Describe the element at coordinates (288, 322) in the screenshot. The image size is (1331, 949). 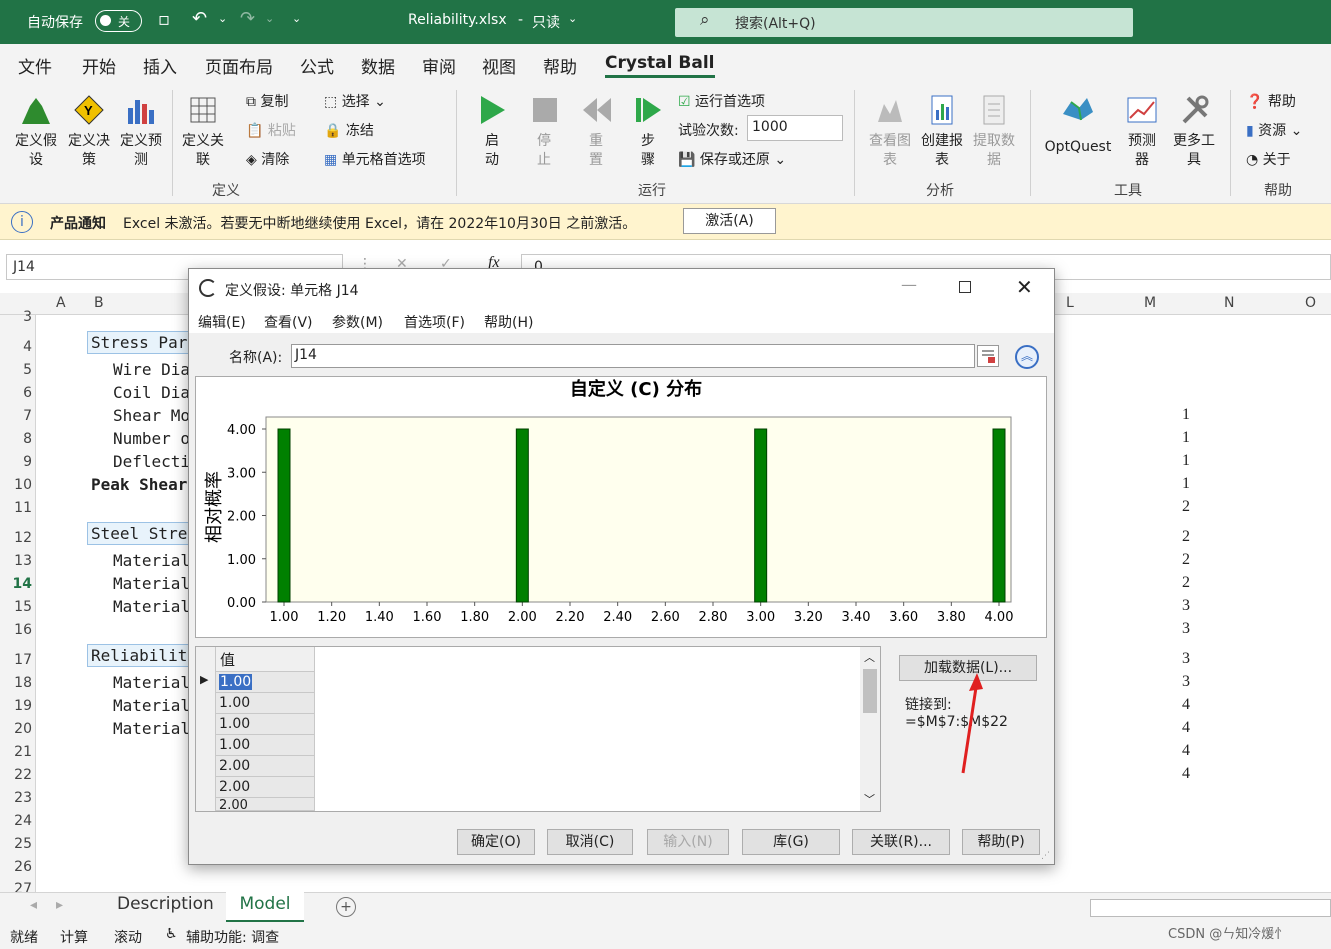
I see `dialog-menu-view: 查看(V)` at that location.